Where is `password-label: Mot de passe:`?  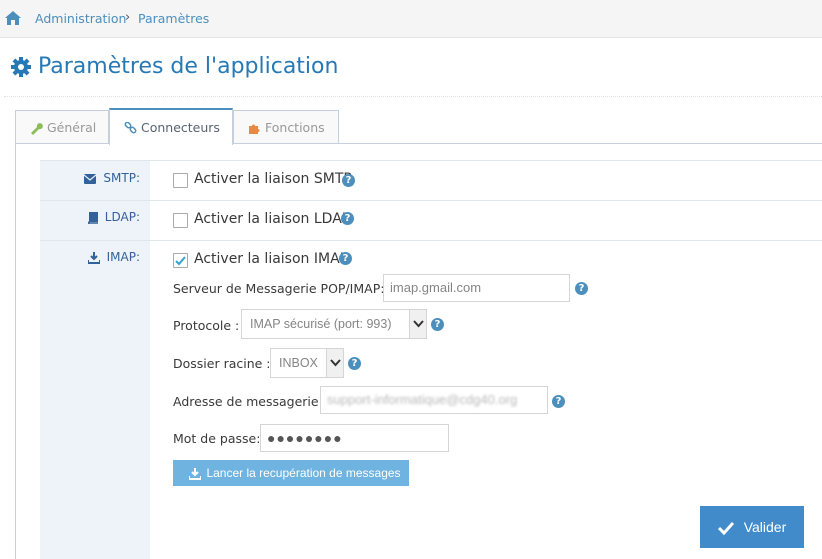 password-label: Mot de passe: is located at coordinates (217, 438).